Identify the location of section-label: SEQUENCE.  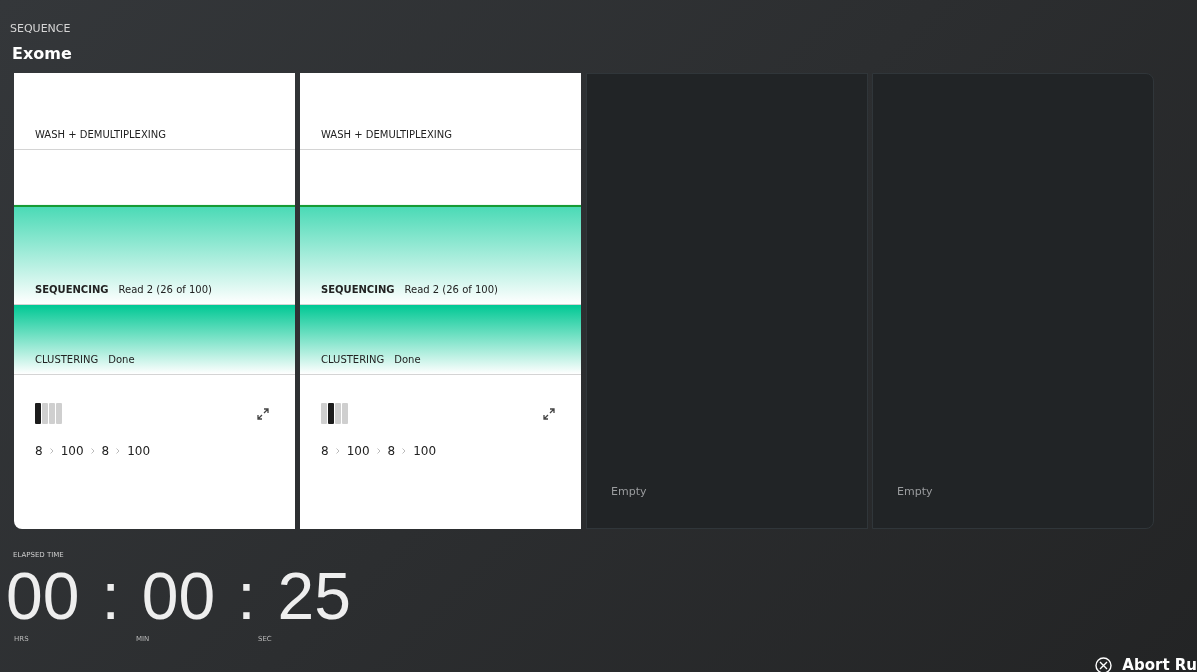
(41, 28).